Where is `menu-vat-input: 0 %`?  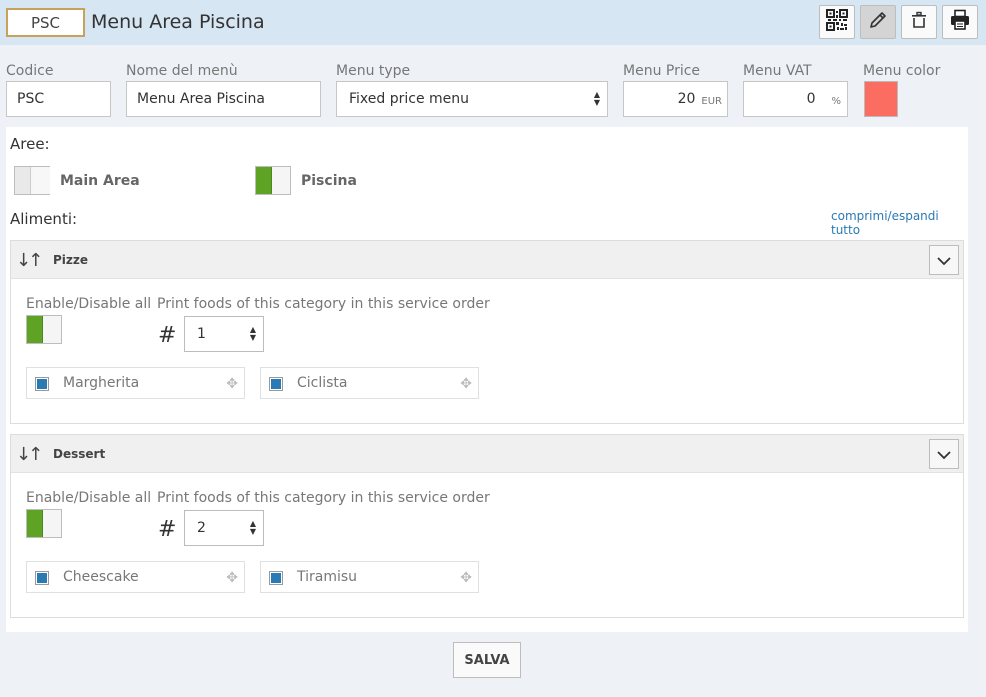 menu-vat-input: 0 % is located at coordinates (795, 99).